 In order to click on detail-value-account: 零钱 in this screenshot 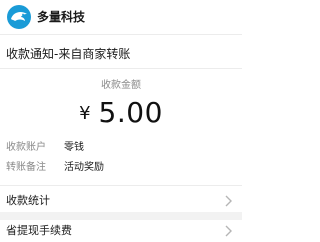, I will do `click(74, 147)`.